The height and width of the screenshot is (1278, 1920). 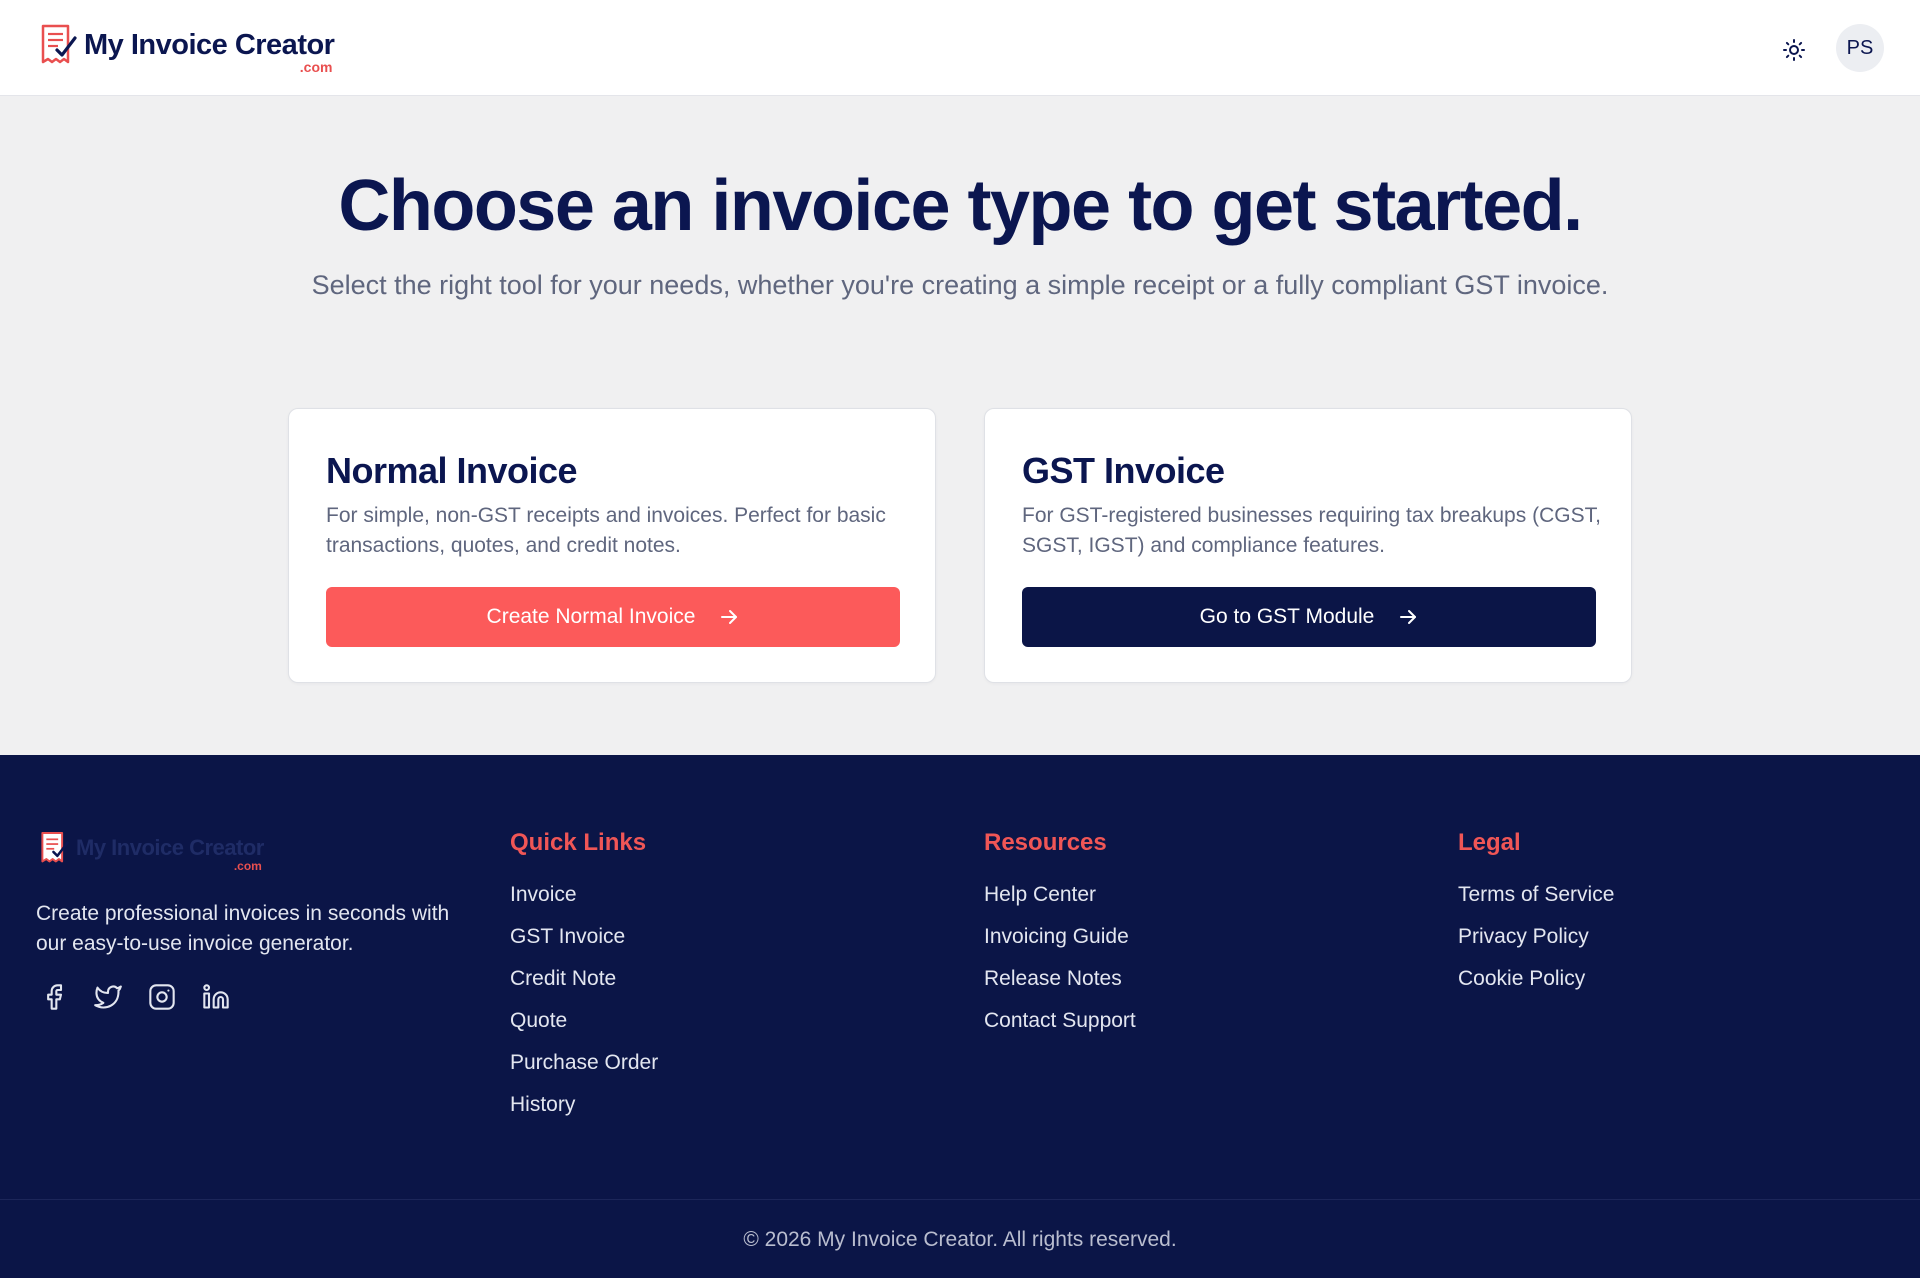 I want to click on card-title: Normal Invoice, so click(x=452, y=470).